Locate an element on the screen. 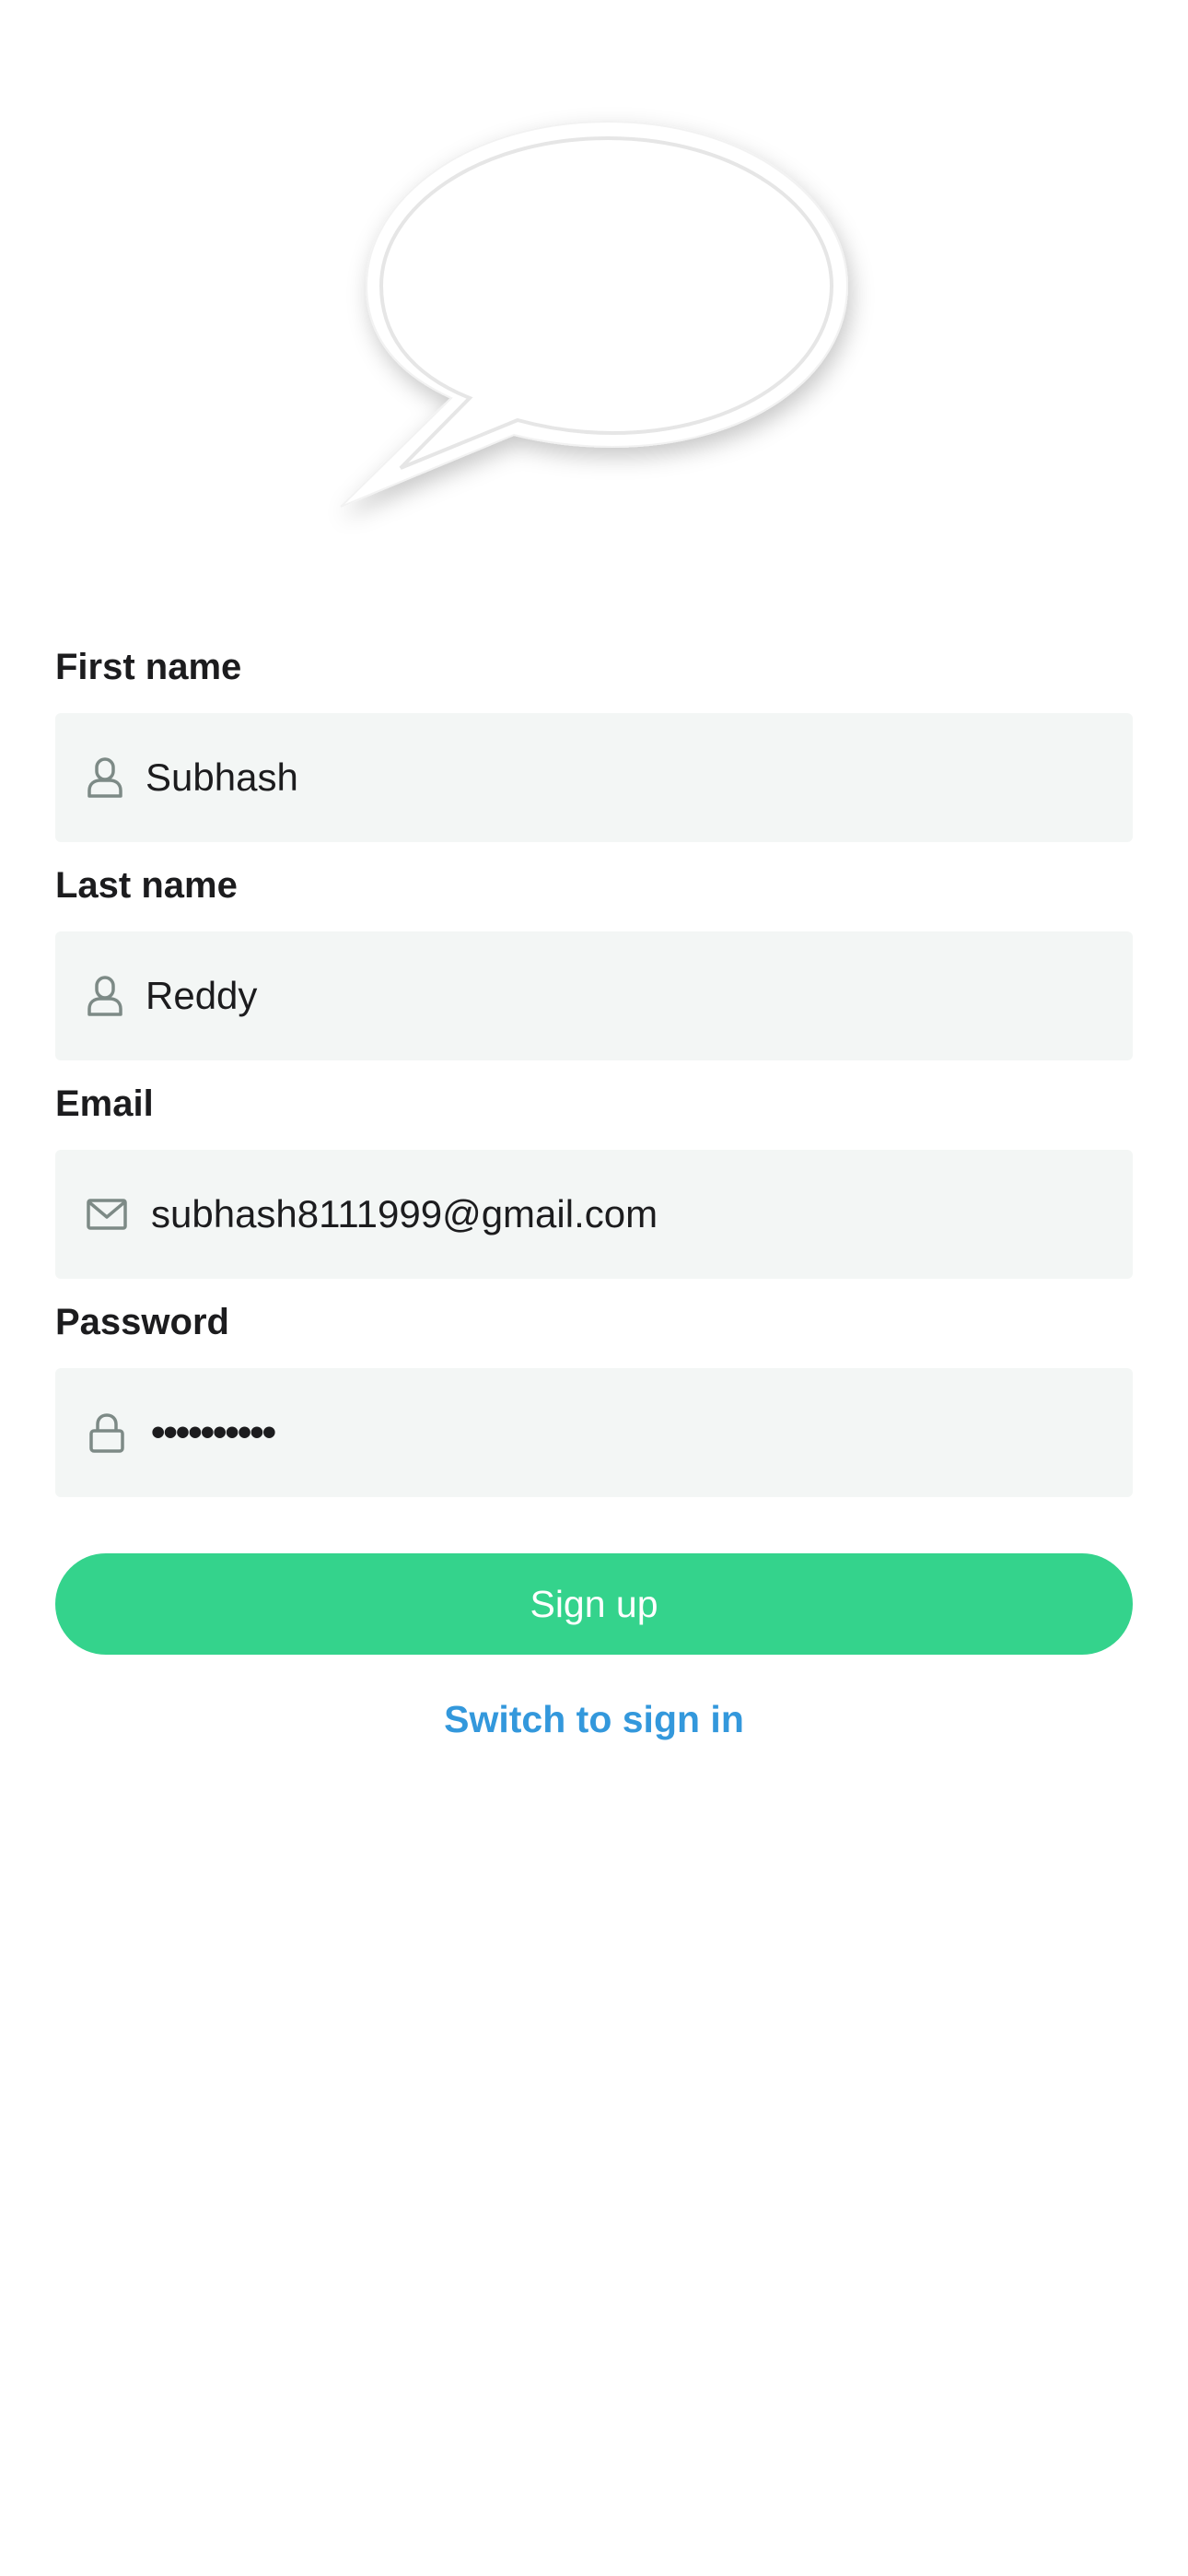 The image size is (1188, 2576). last-name-label: Last name is located at coordinates (146, 885).